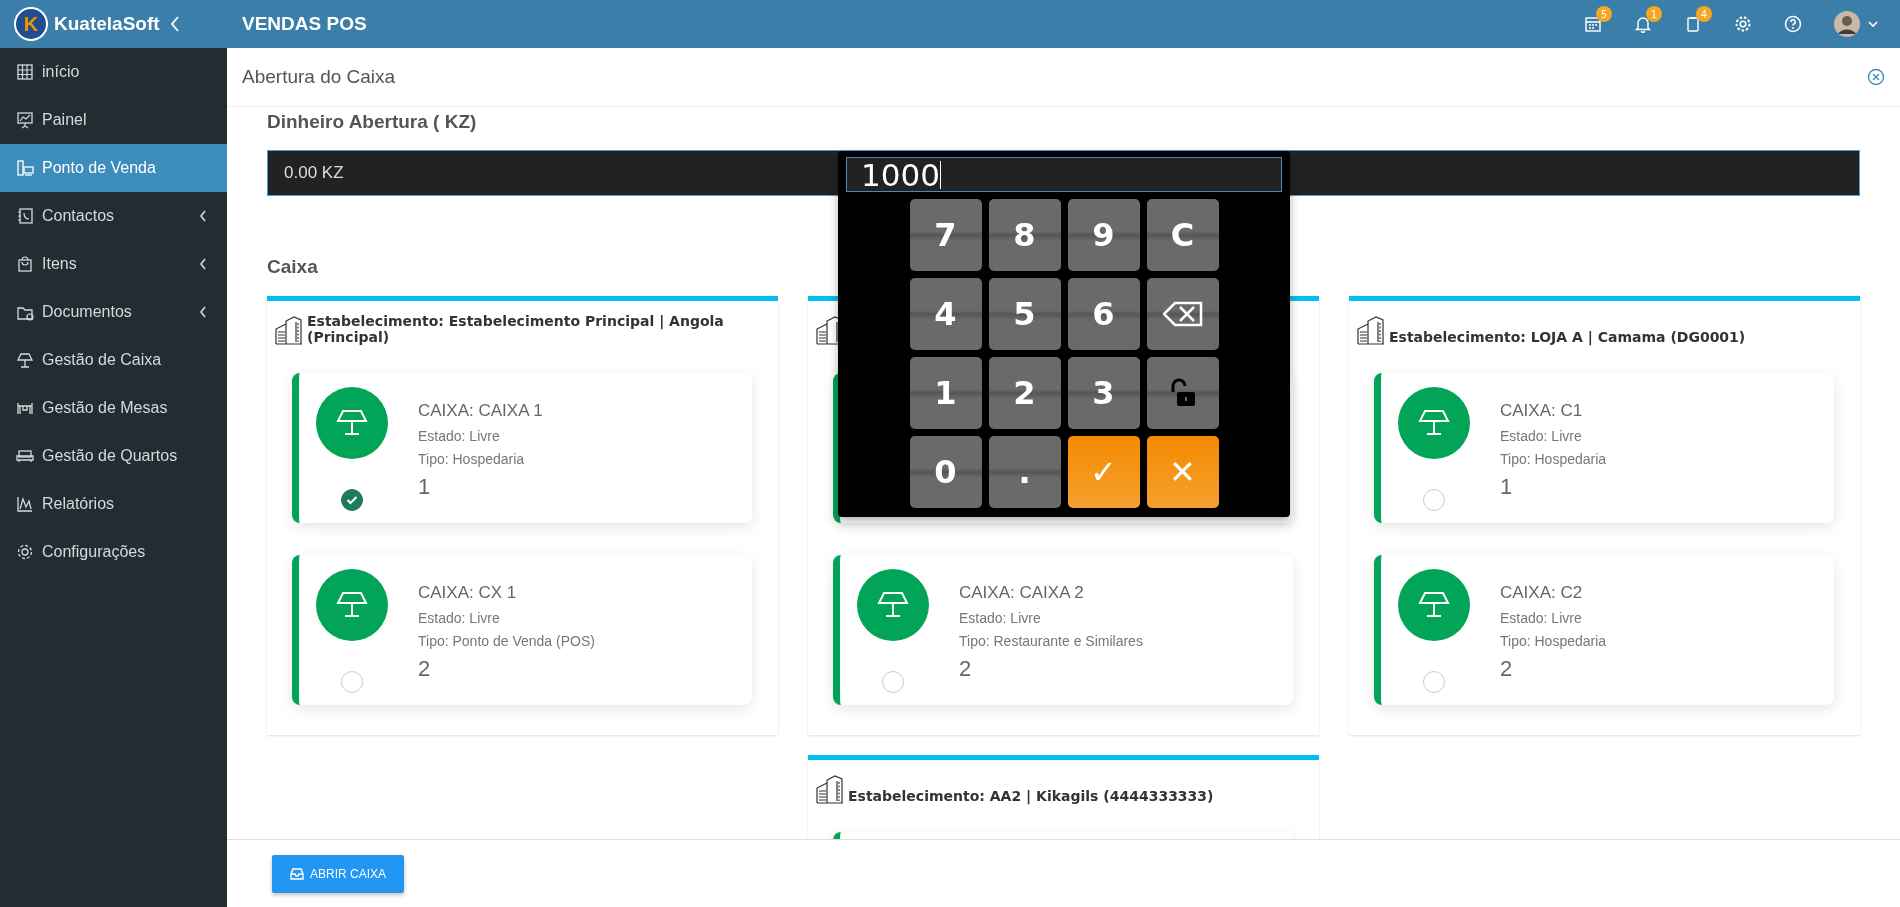 The height and width of the screenshot is (907, 1900). I want to click on sidebar-item: início, so click(113, 72).